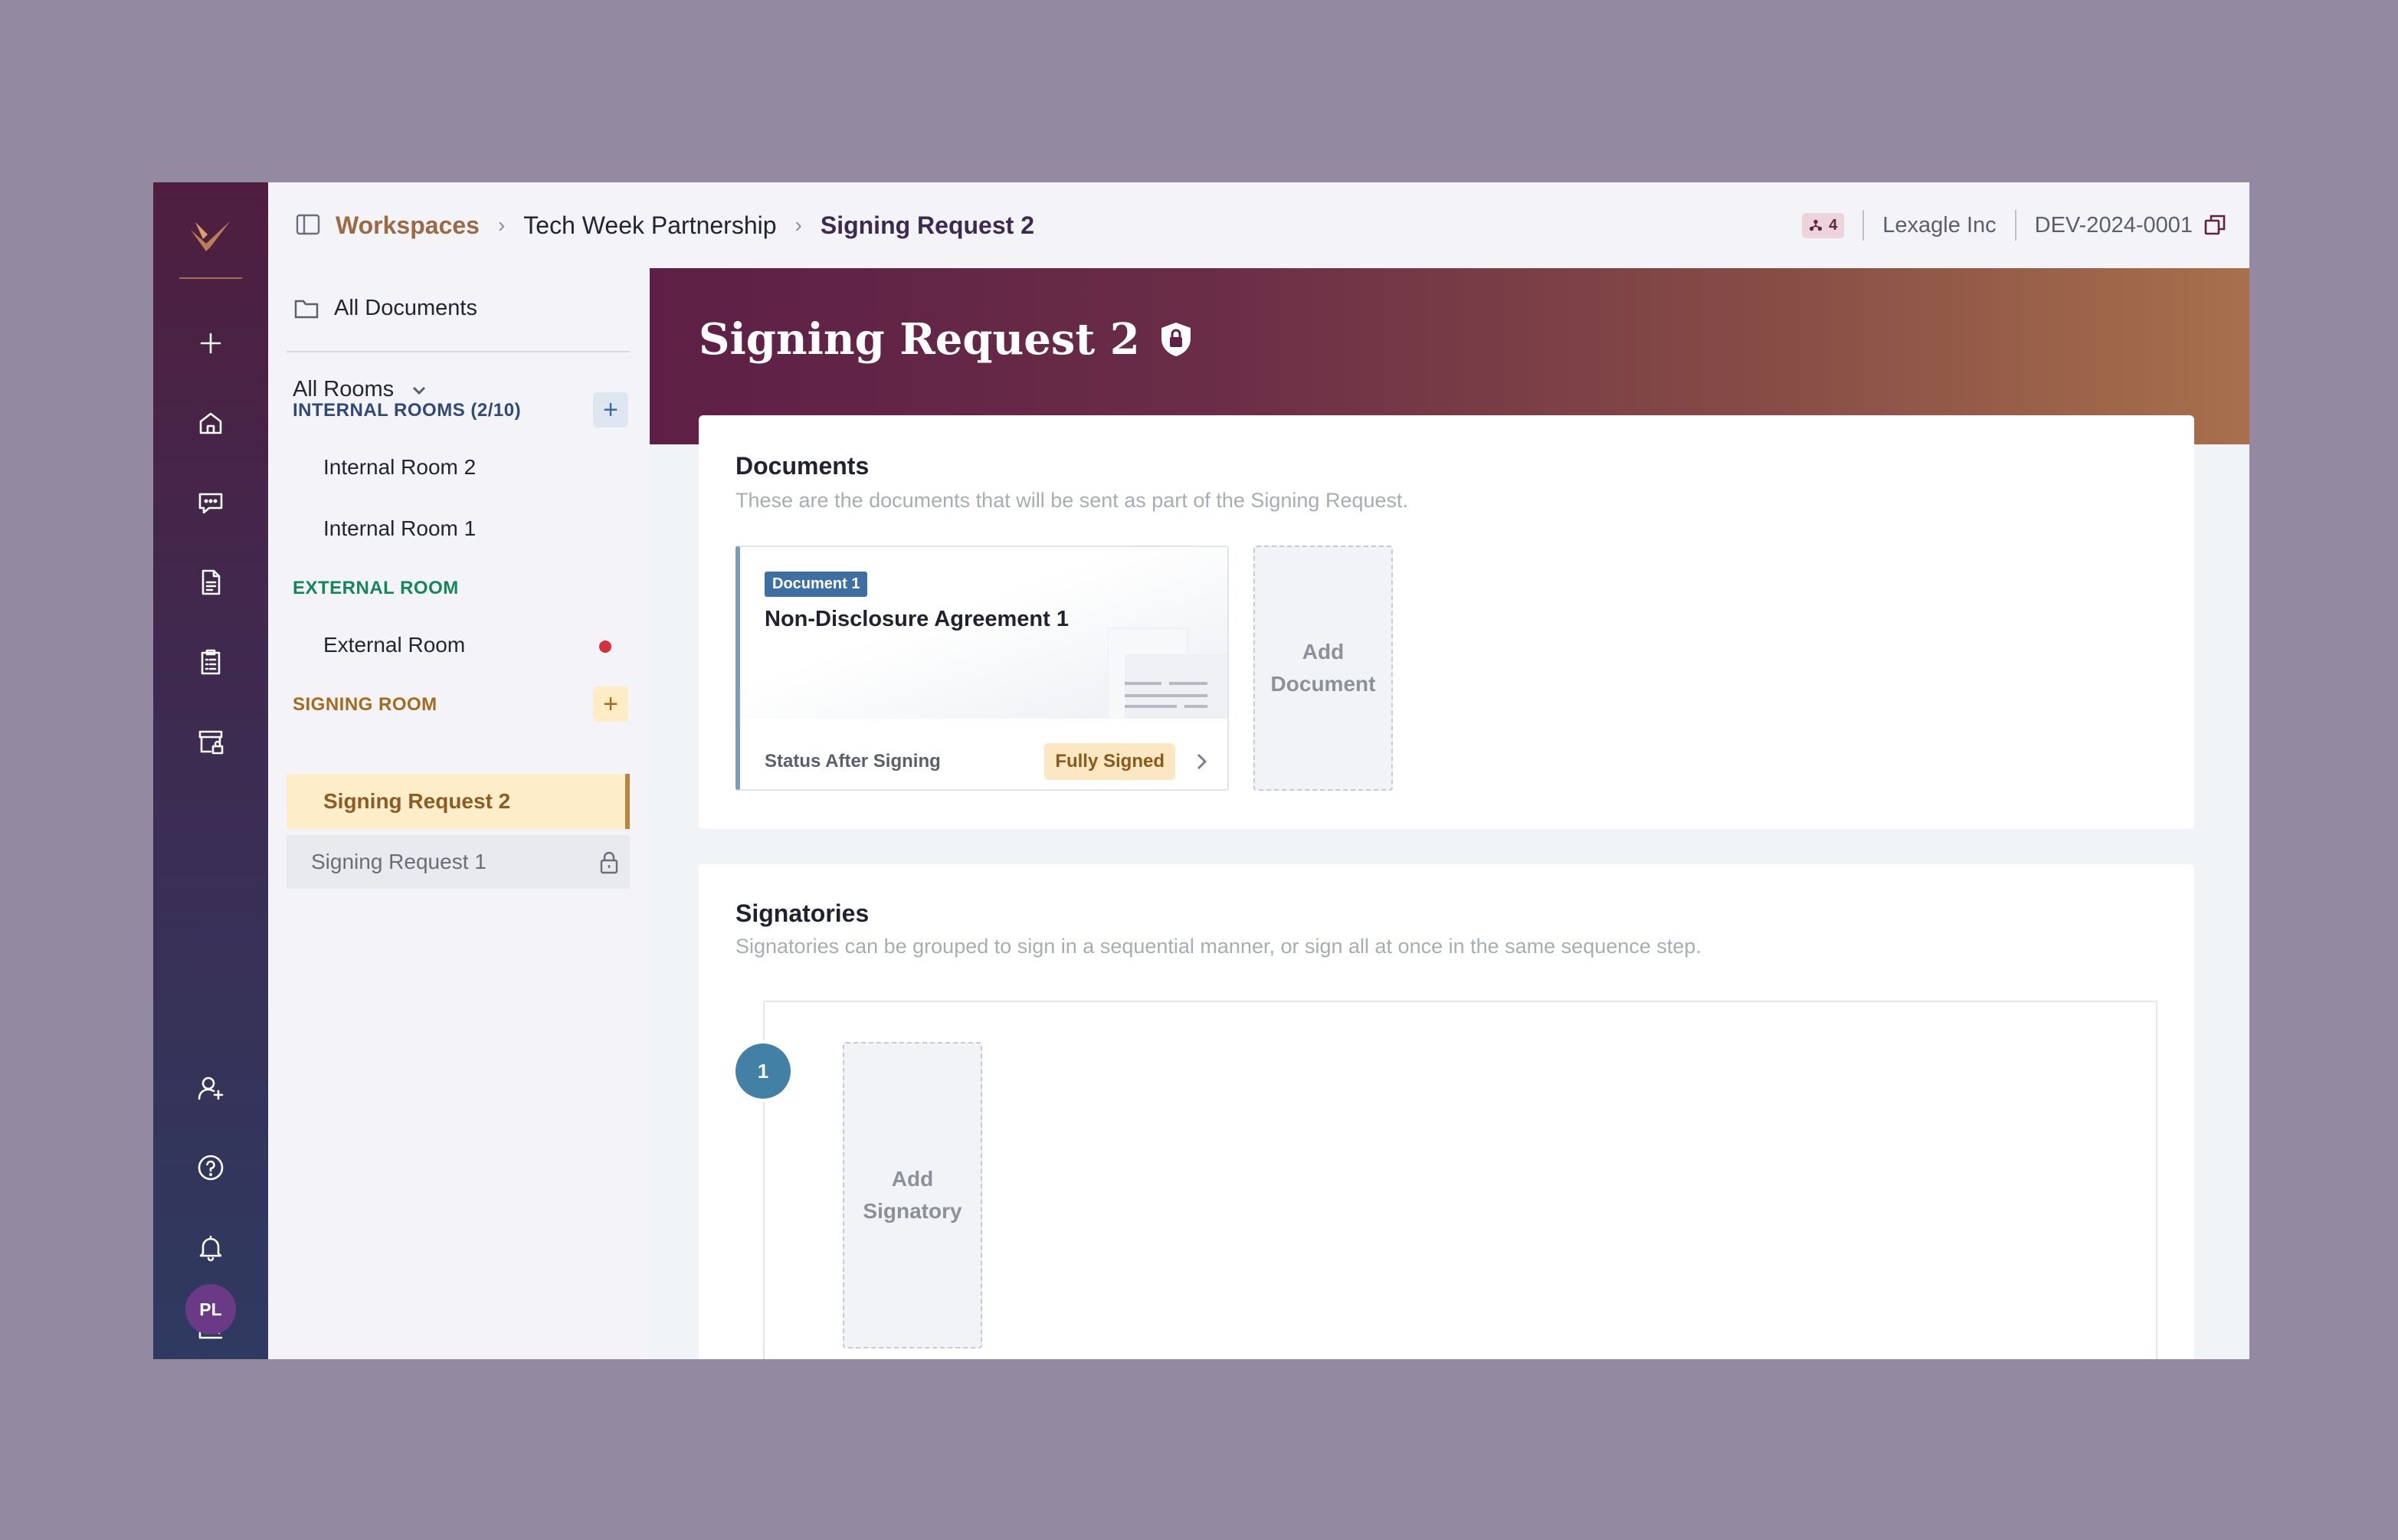  I want to click on all-rooms-label: All Rooms, so click(344, 389).